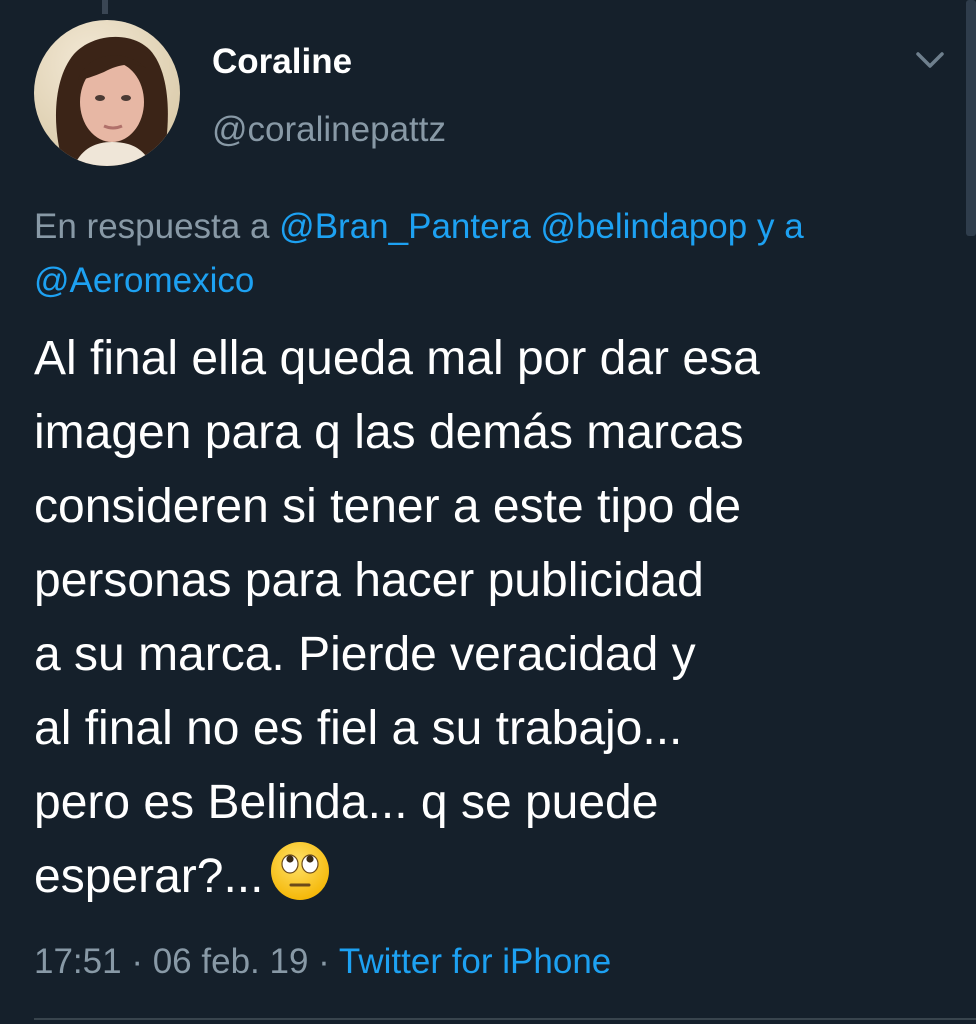  I want to click on avatar, so click(107, 93).